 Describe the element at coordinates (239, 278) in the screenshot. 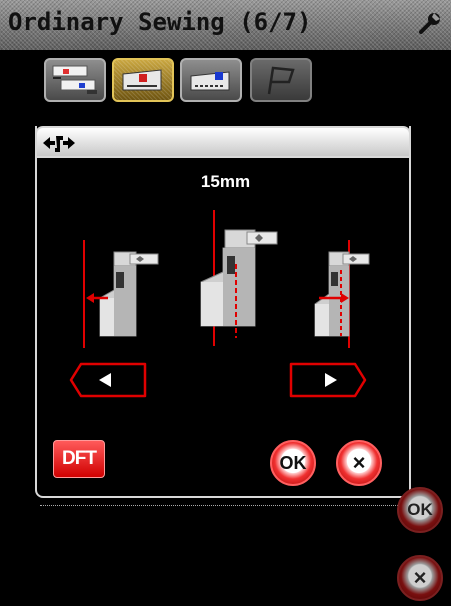

I see `foot-center-position-illustration` at that location.